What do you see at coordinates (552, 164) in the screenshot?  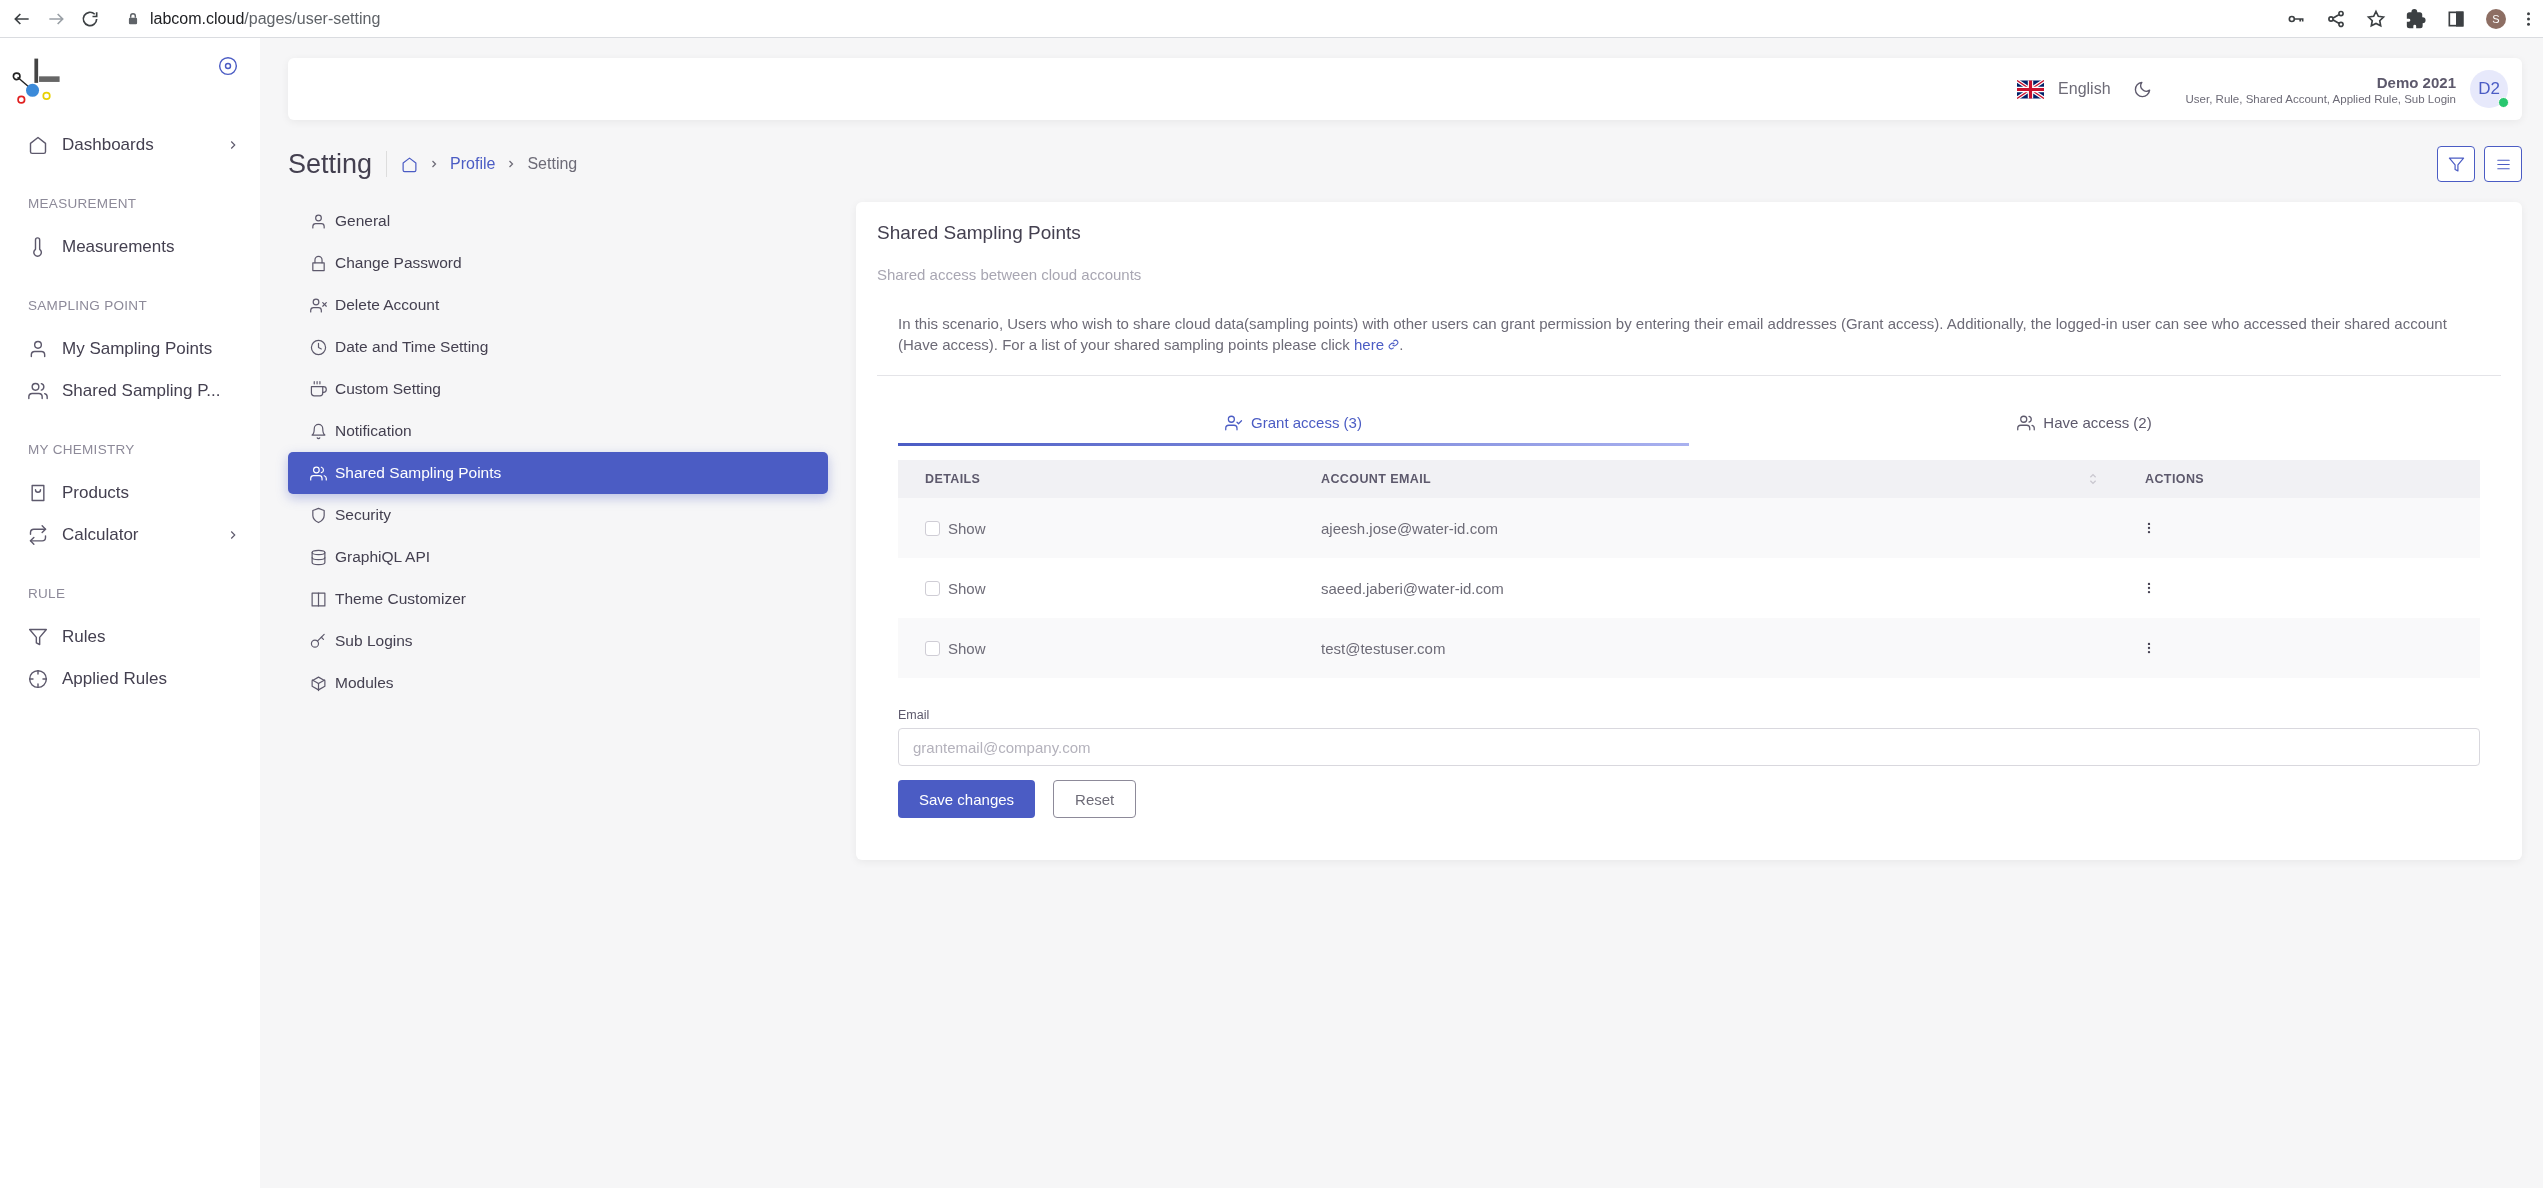 I see `breadcrumb-current: Setting` at bounding box center [552, 164].